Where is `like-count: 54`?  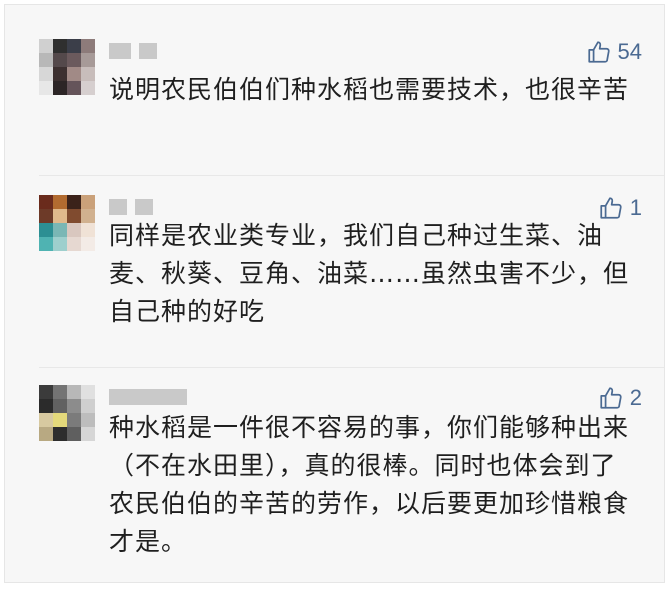 like-count: 54 is located at coordinates (629, 51).